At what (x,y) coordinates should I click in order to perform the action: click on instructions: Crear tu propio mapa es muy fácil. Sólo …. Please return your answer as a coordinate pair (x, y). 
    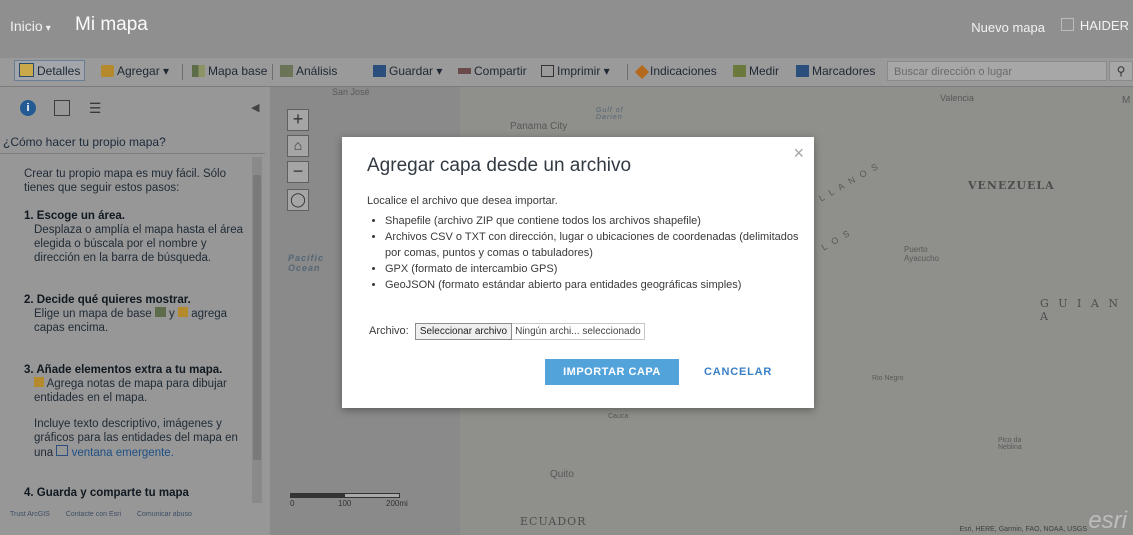
    Looking at the image, I should click on (136, 333).